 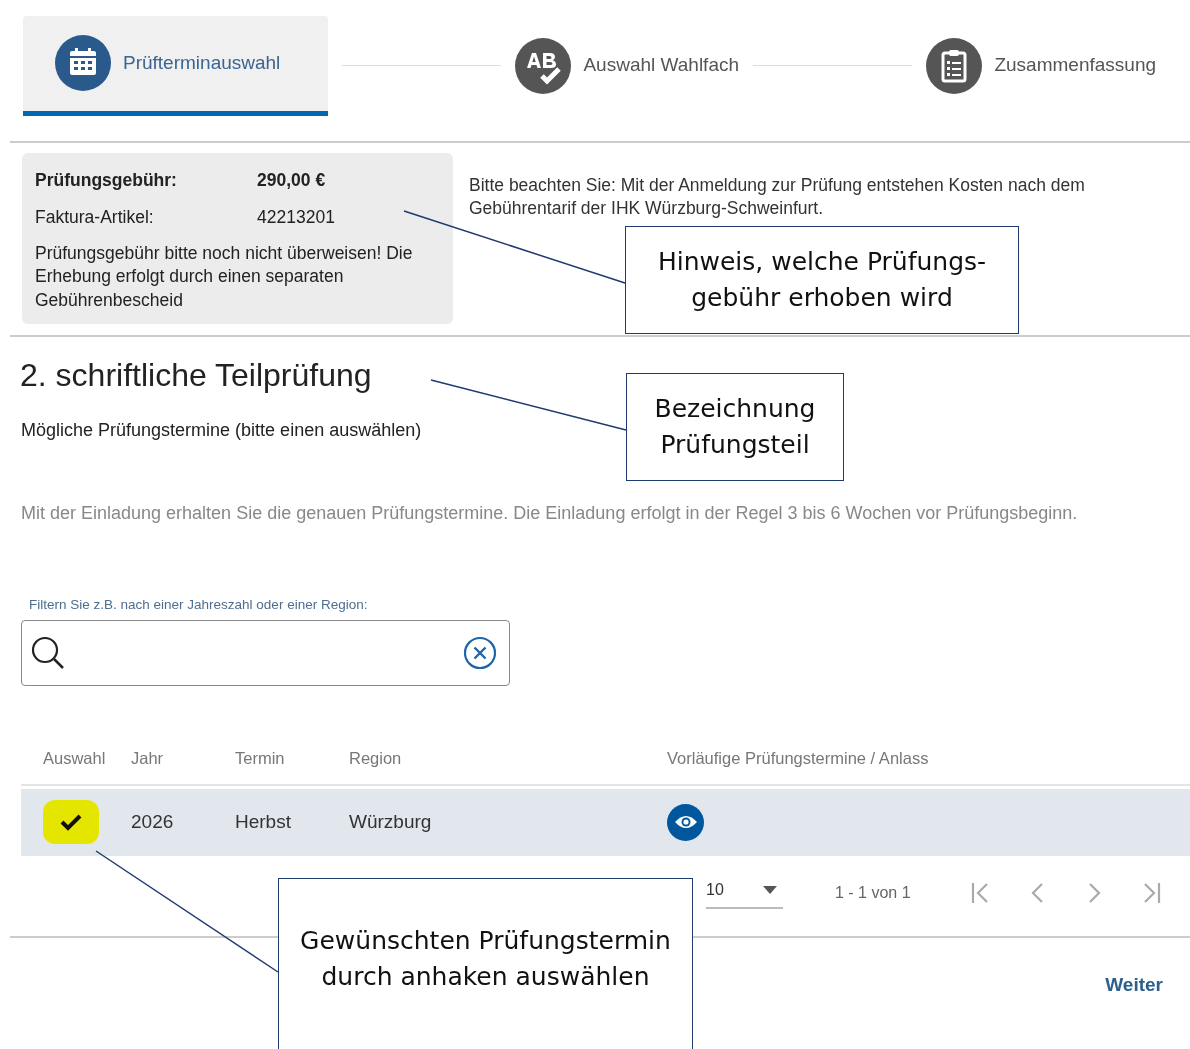 What do you see at coordinates (263, 821) in the screenshot?
I see `table-cell-text: Herbst` at bounding box center [263, 821].